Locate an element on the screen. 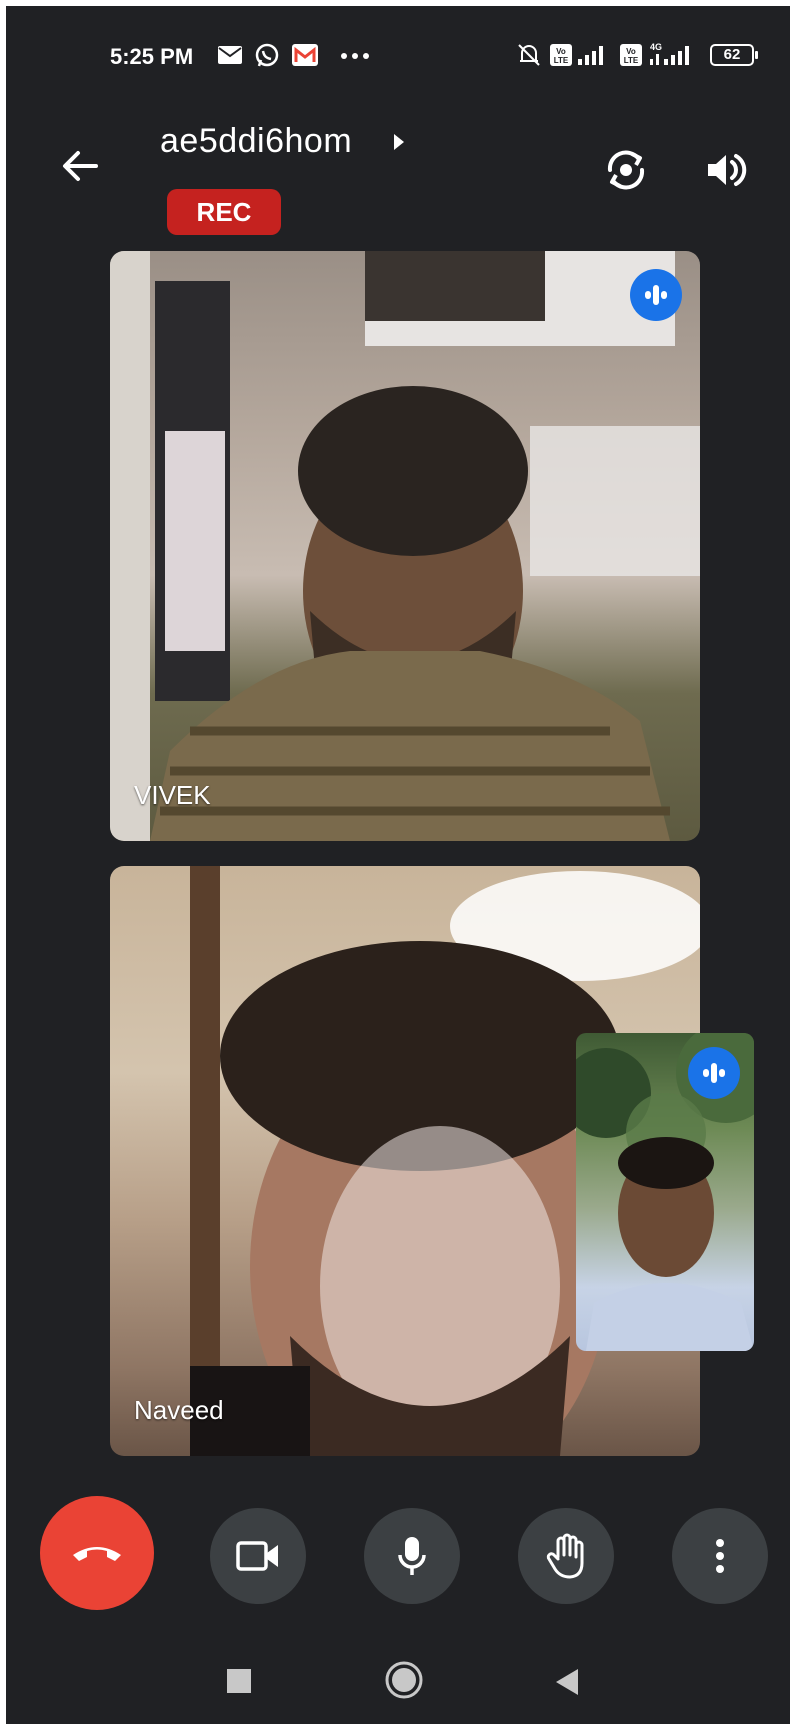 This screenshot has height=1730, width=796. raise-hand-icon is located at coordinates (565, 1556).